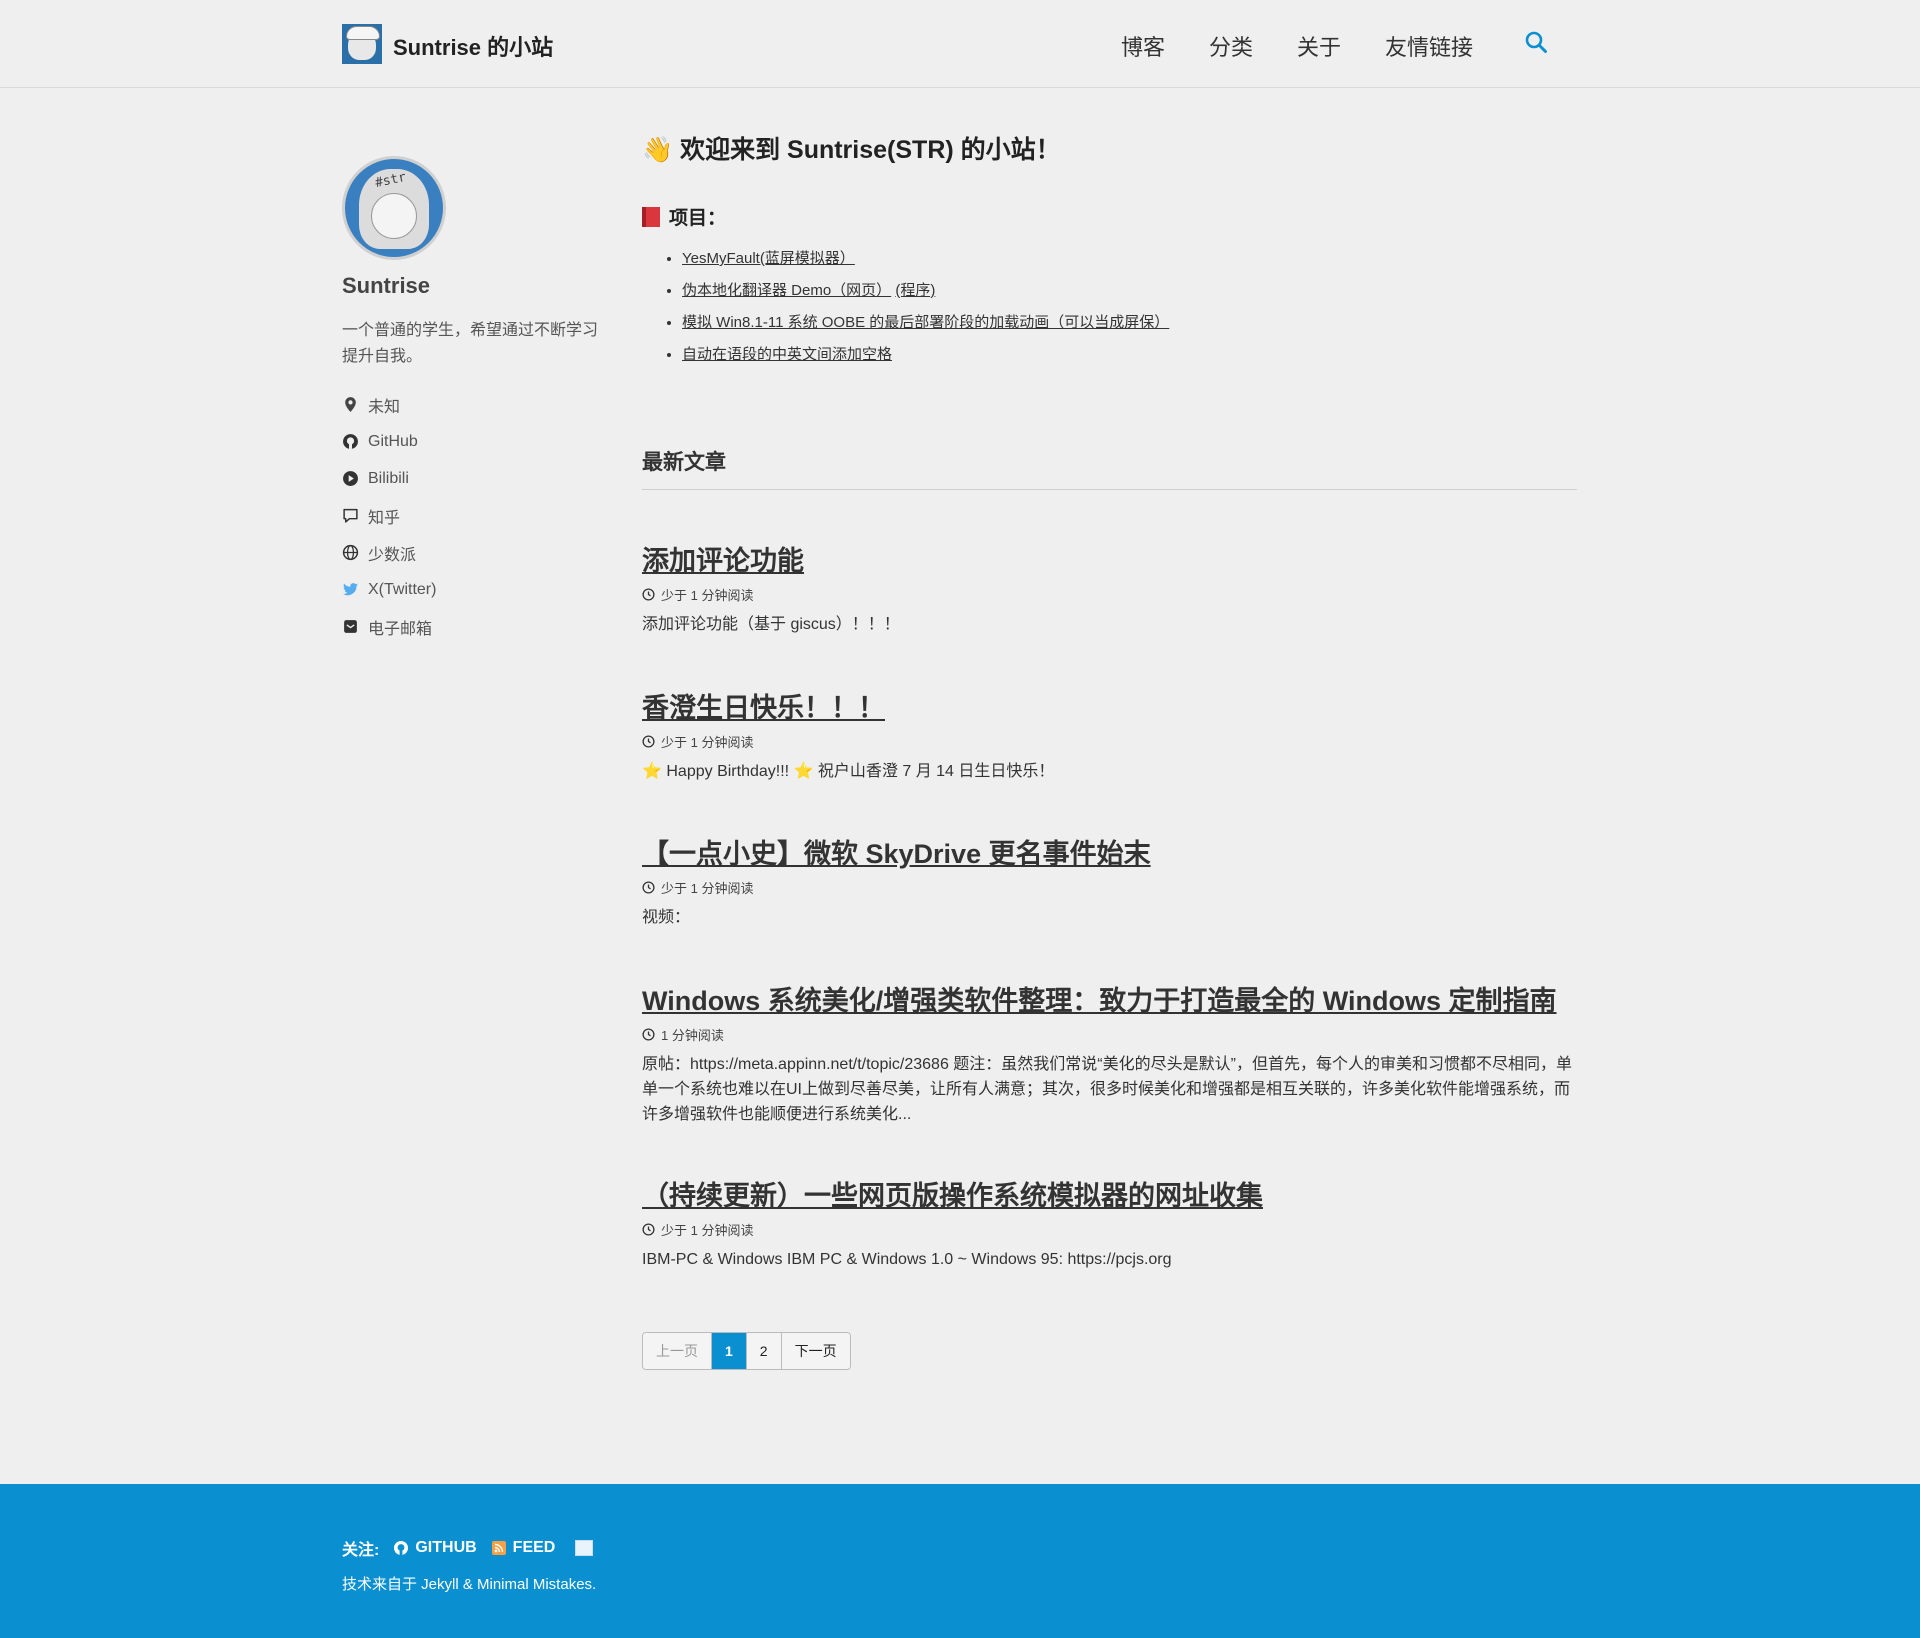 The image size is (1920, 1638). I want to click on post-title: 【一点小史】微软 SkyDrive 更名事件始末, so click(1109, 851).